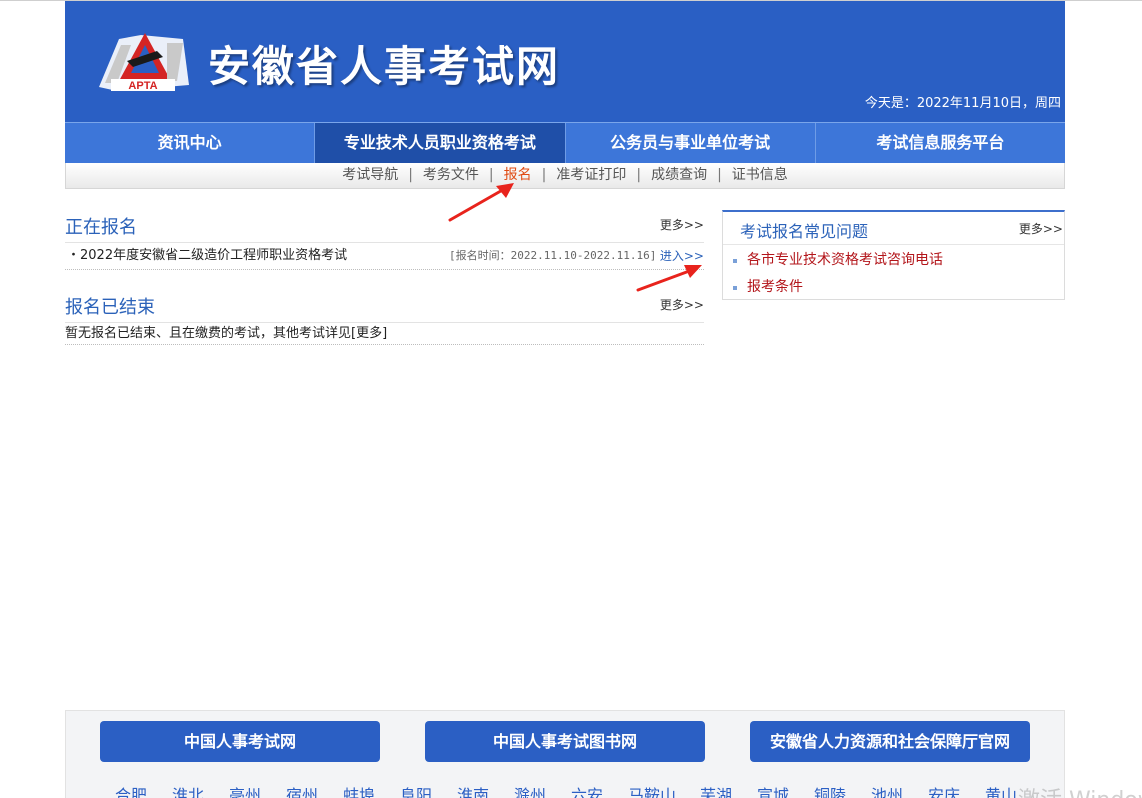  What do you see at coordinates (110, 307) in the screenshot?
I see `ended-title: 报名已结束` at bounding box center [110, 307].